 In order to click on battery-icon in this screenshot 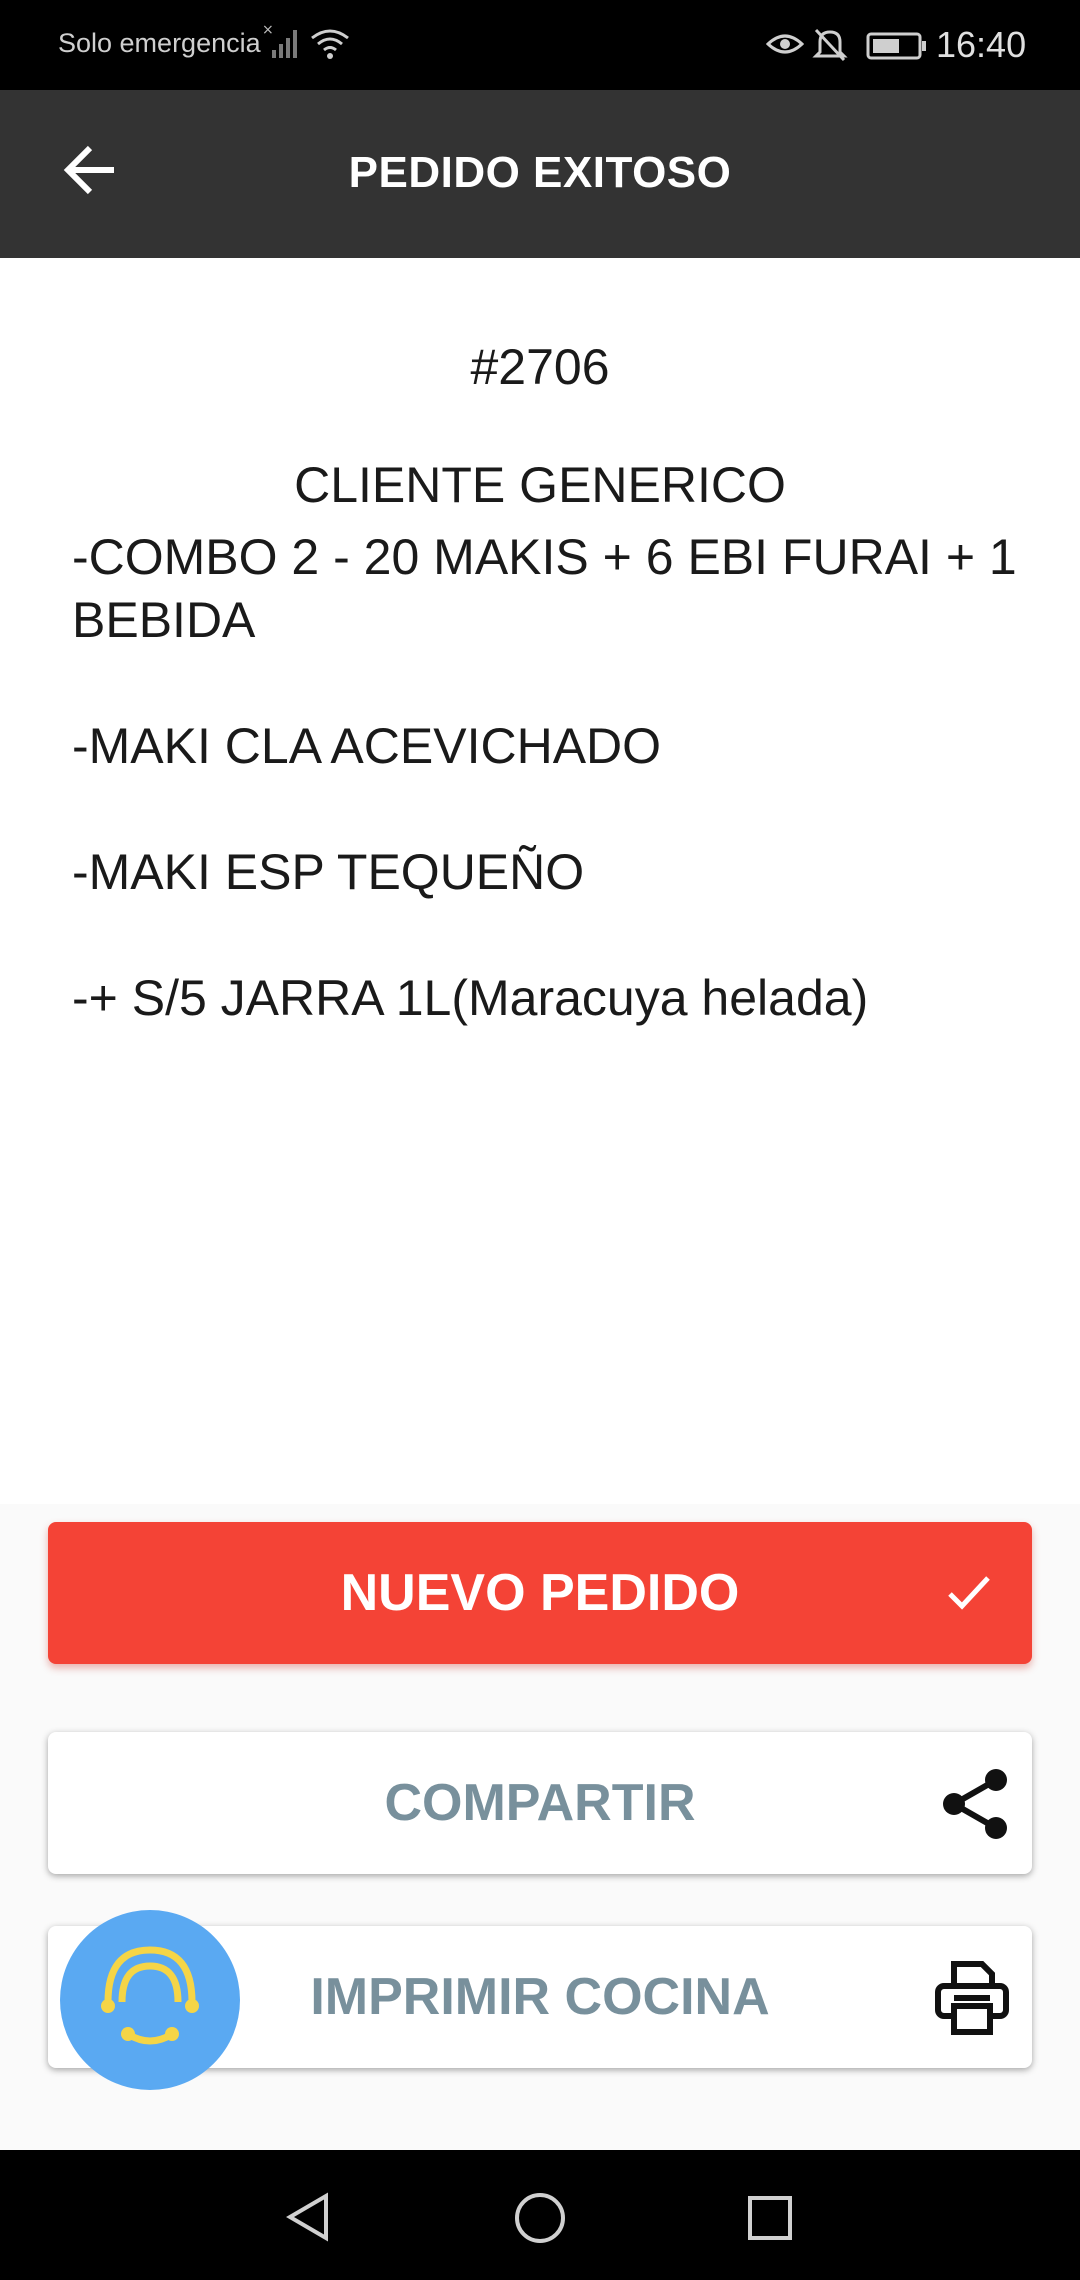, I will do `click(897, 48)`.